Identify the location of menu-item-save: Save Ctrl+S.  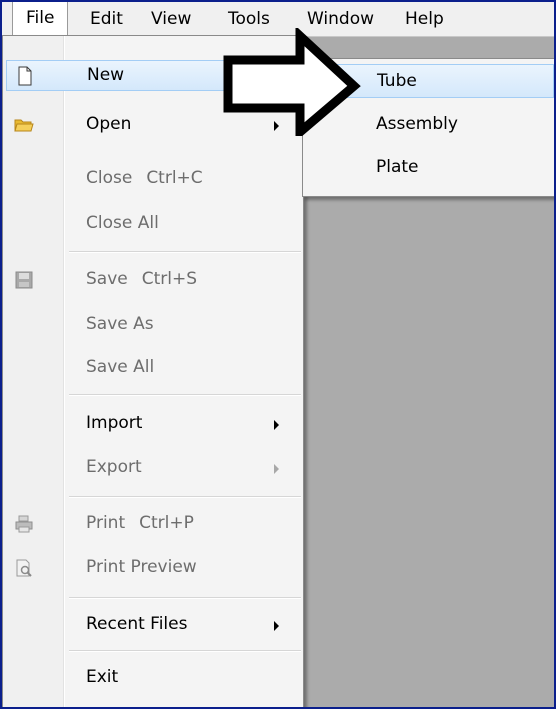
(152, 280).